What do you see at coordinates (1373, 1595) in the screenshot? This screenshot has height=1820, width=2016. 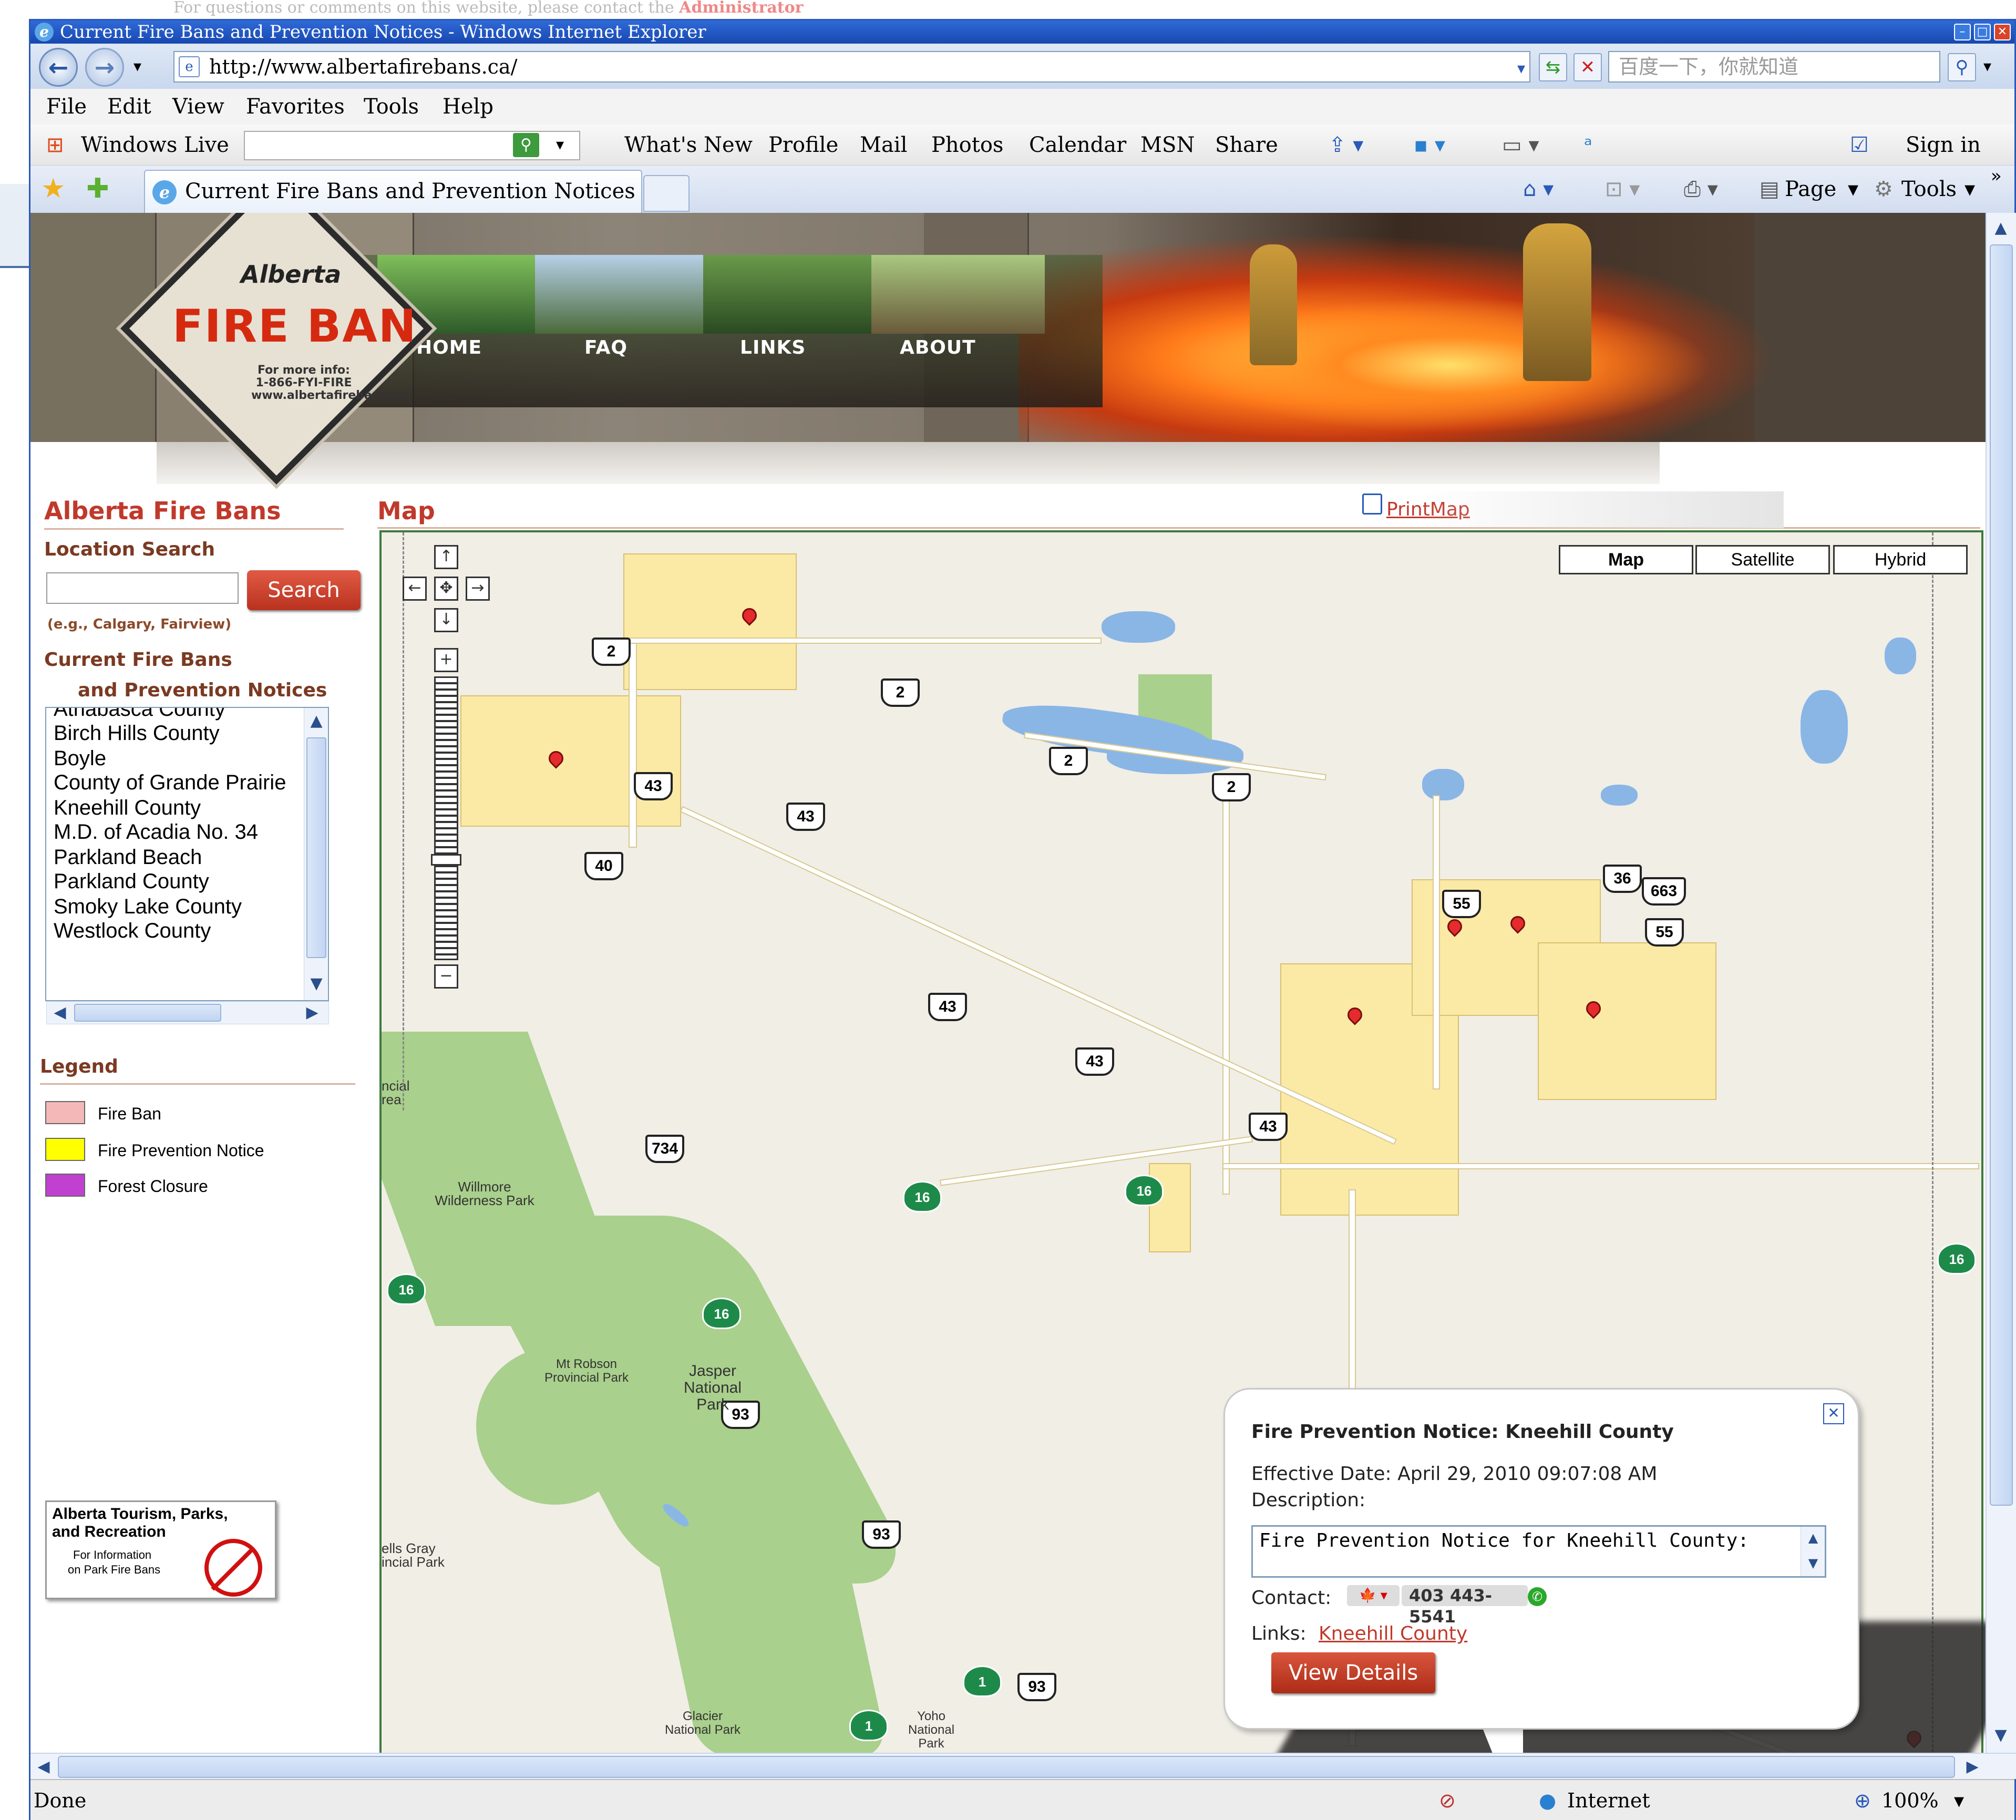 I see `flag-dropdown-icon: 🍁 ▾` at bounding box center [1373, 1595].